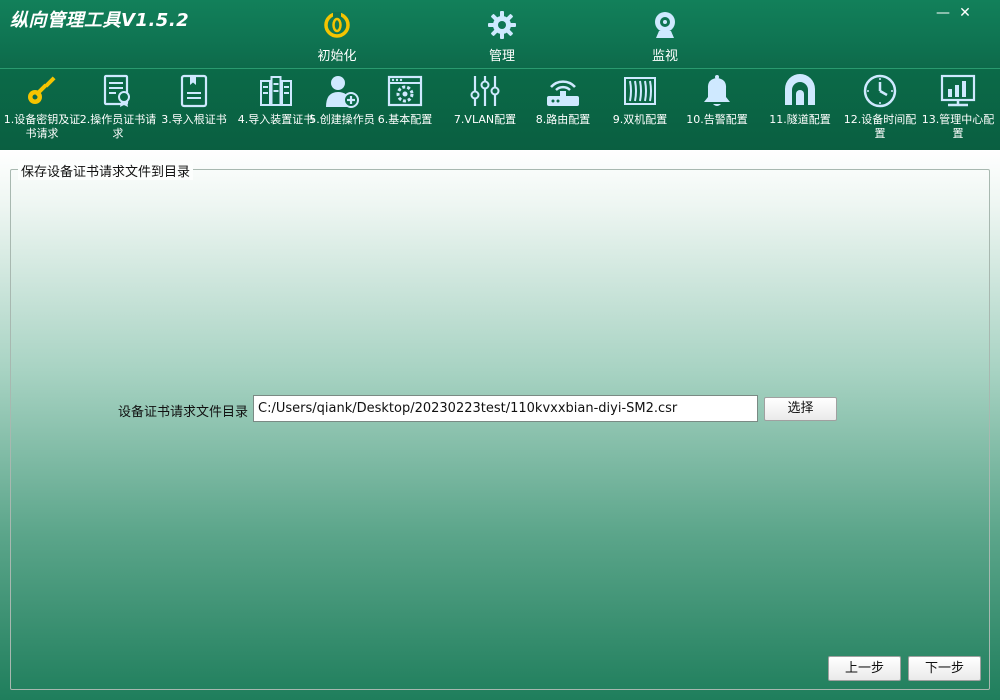 This screenshot has height=700, width=1000. Describe the element at coordinates (958, 90) in the screenshot. I see `monitor-chart-icon` at that location.